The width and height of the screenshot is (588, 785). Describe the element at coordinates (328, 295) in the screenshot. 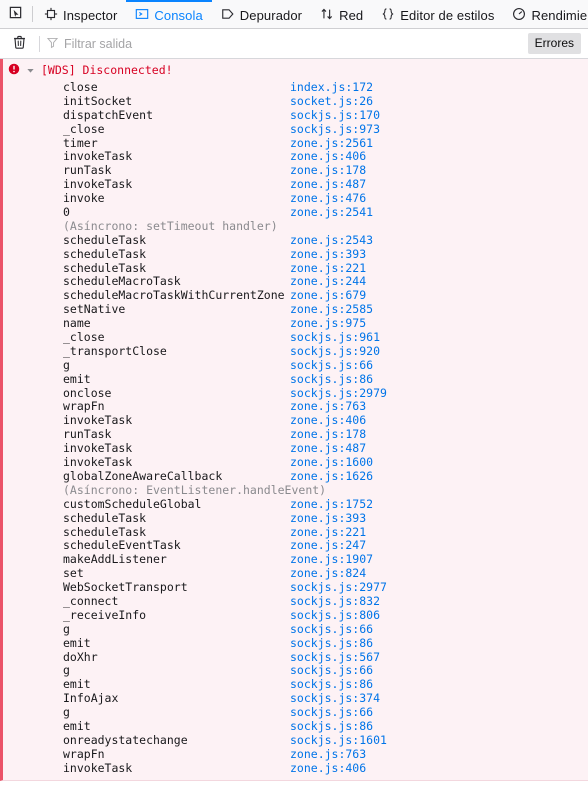

I see `stack-frame-source-link: zone.js:679` at that location.